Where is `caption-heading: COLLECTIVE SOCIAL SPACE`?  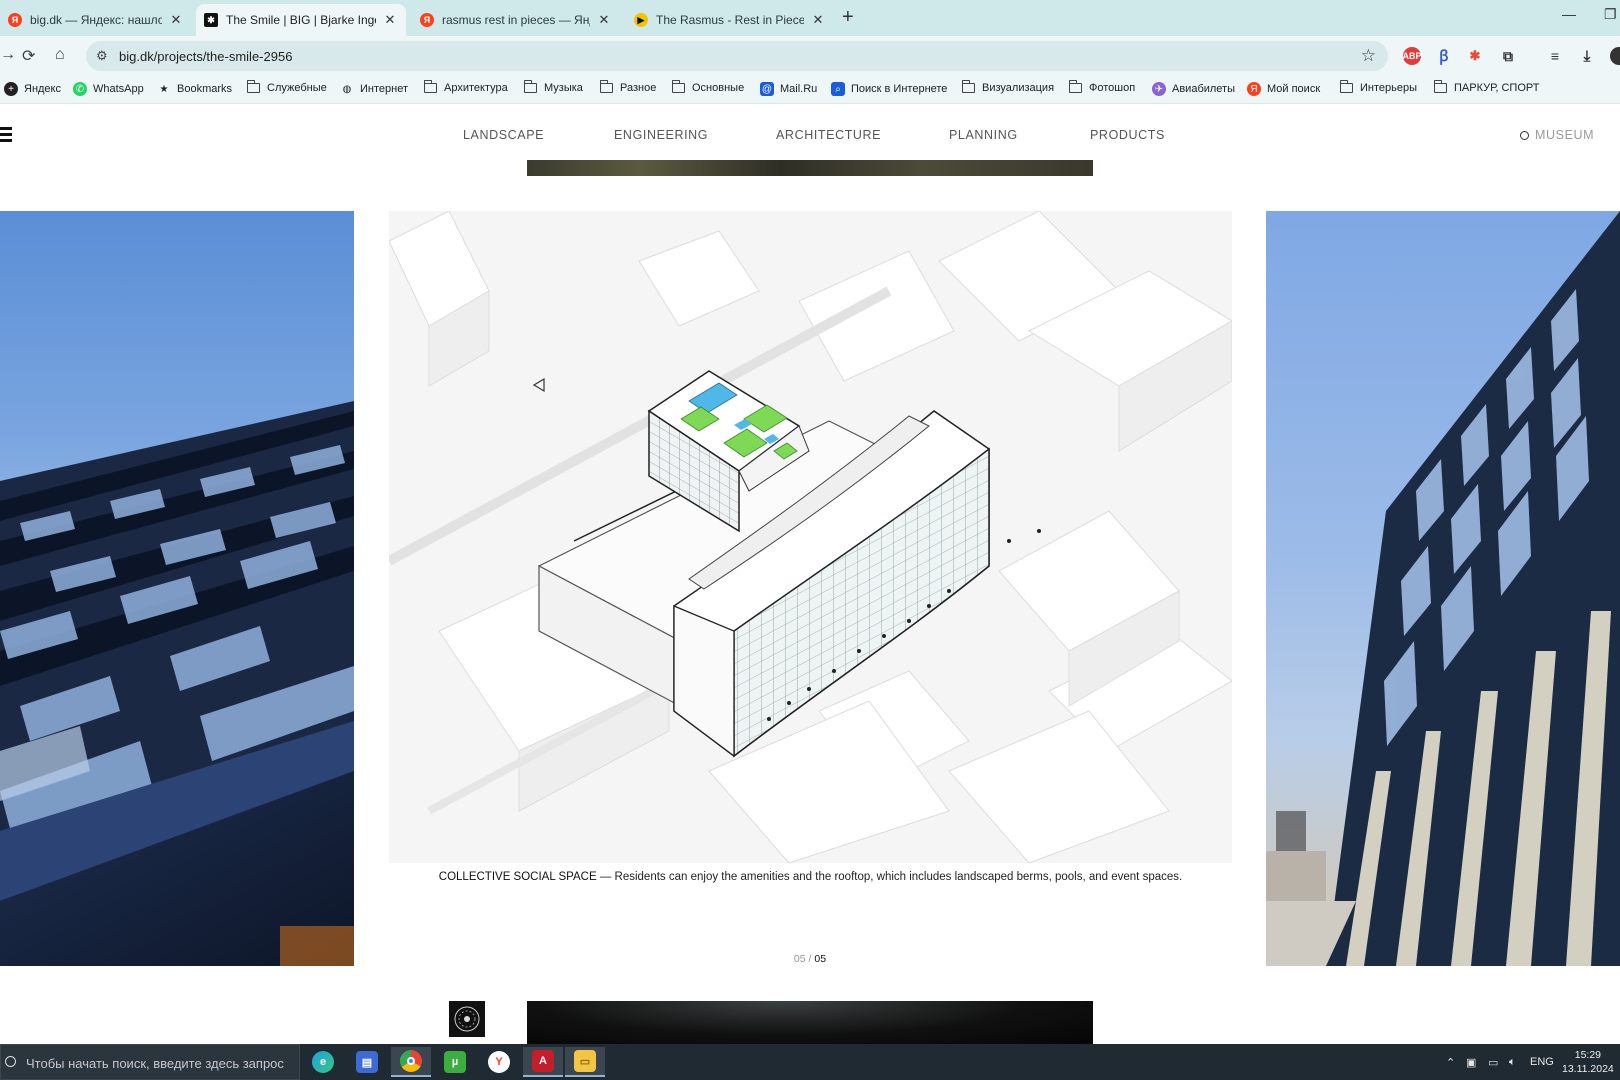 caption-heading: COLLECTIVE SOCIAL SPACE is located at coordinates (517, 877).